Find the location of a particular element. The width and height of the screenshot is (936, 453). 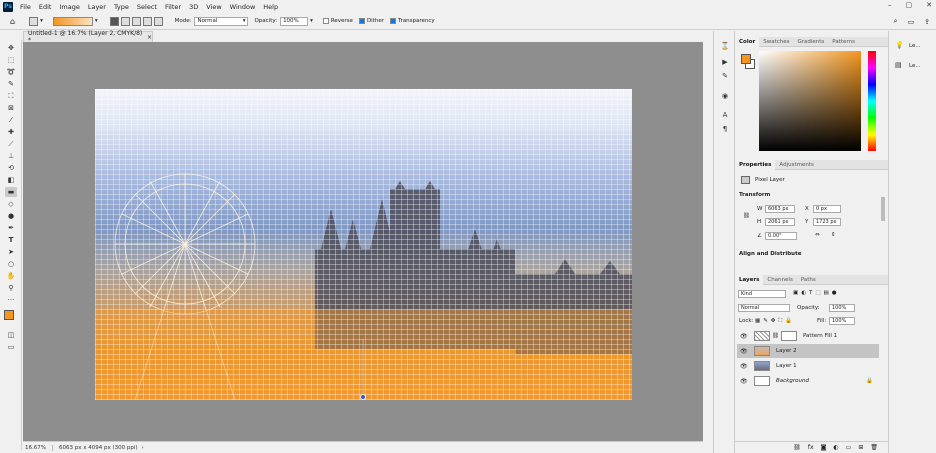

tab-color: Color is located at coordinates (747, 41).